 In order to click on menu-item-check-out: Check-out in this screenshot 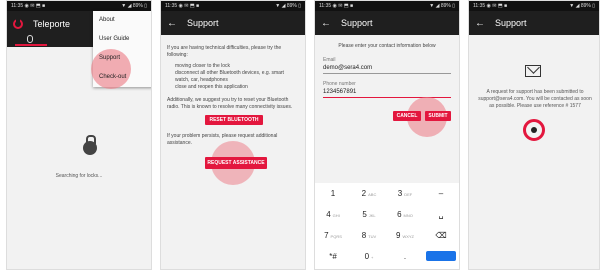, I will do `click(122, 77)`.